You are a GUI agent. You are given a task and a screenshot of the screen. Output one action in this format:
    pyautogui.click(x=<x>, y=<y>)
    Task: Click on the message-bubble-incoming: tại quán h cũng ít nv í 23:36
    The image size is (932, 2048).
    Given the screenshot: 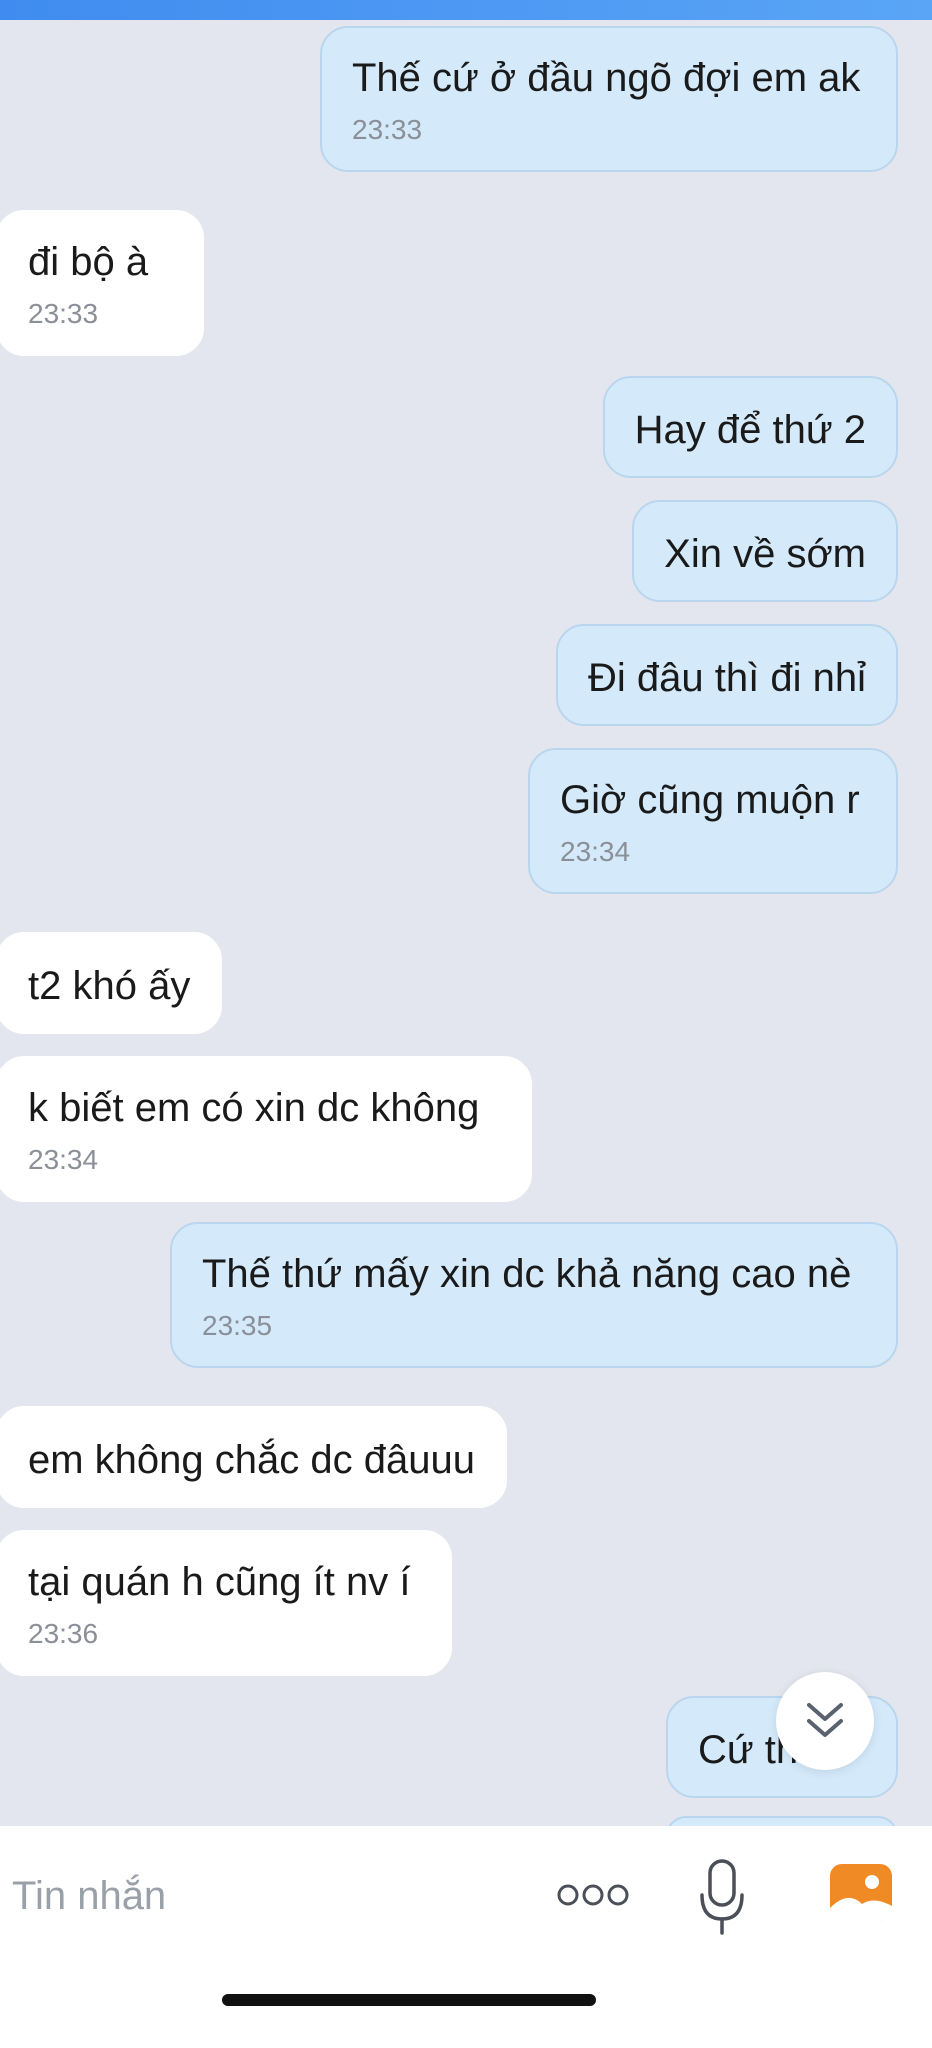 What is the action you would take?
    pyautogui.click(x=226, y=1603)
    